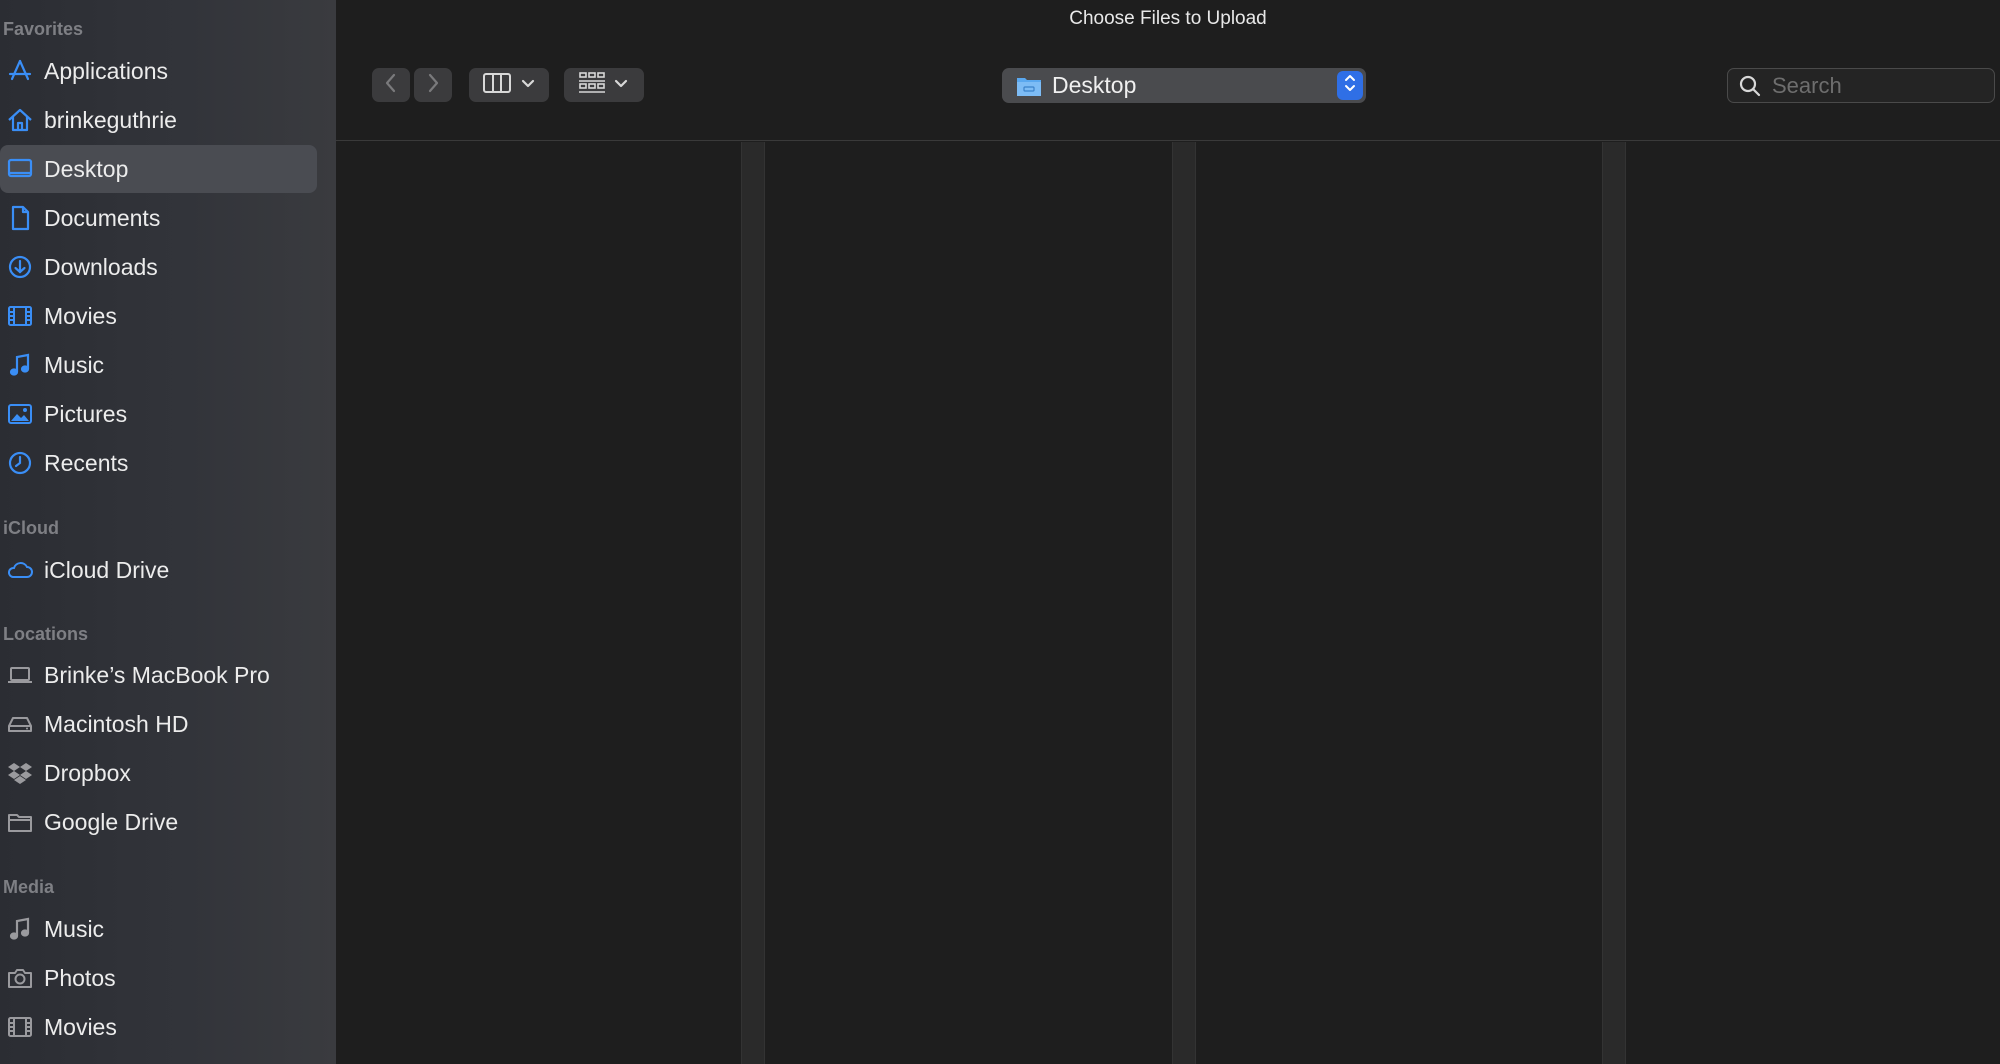 The height and width of the screenshot is (1064, 2000). Describe the element at coordinates (20, 570) in the screenshot. I see `cloud-icon` at that location.